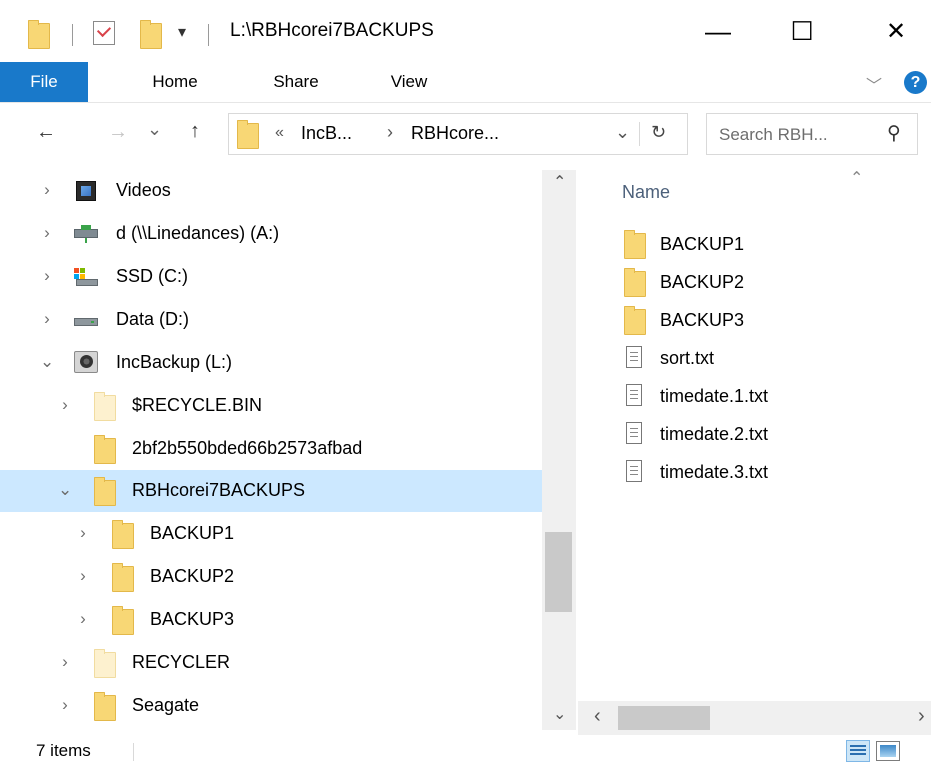  I want to click on forward-button: →, so click(118, 132).